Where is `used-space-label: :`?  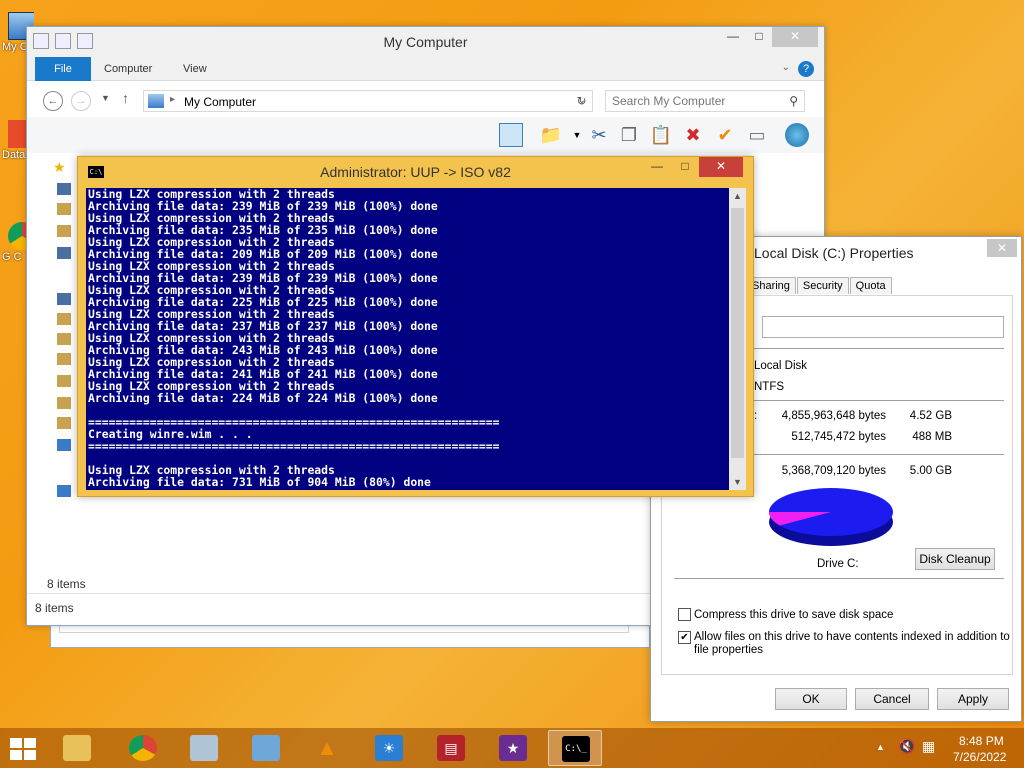
used-space-label: : is located at coordinates (756, 416).